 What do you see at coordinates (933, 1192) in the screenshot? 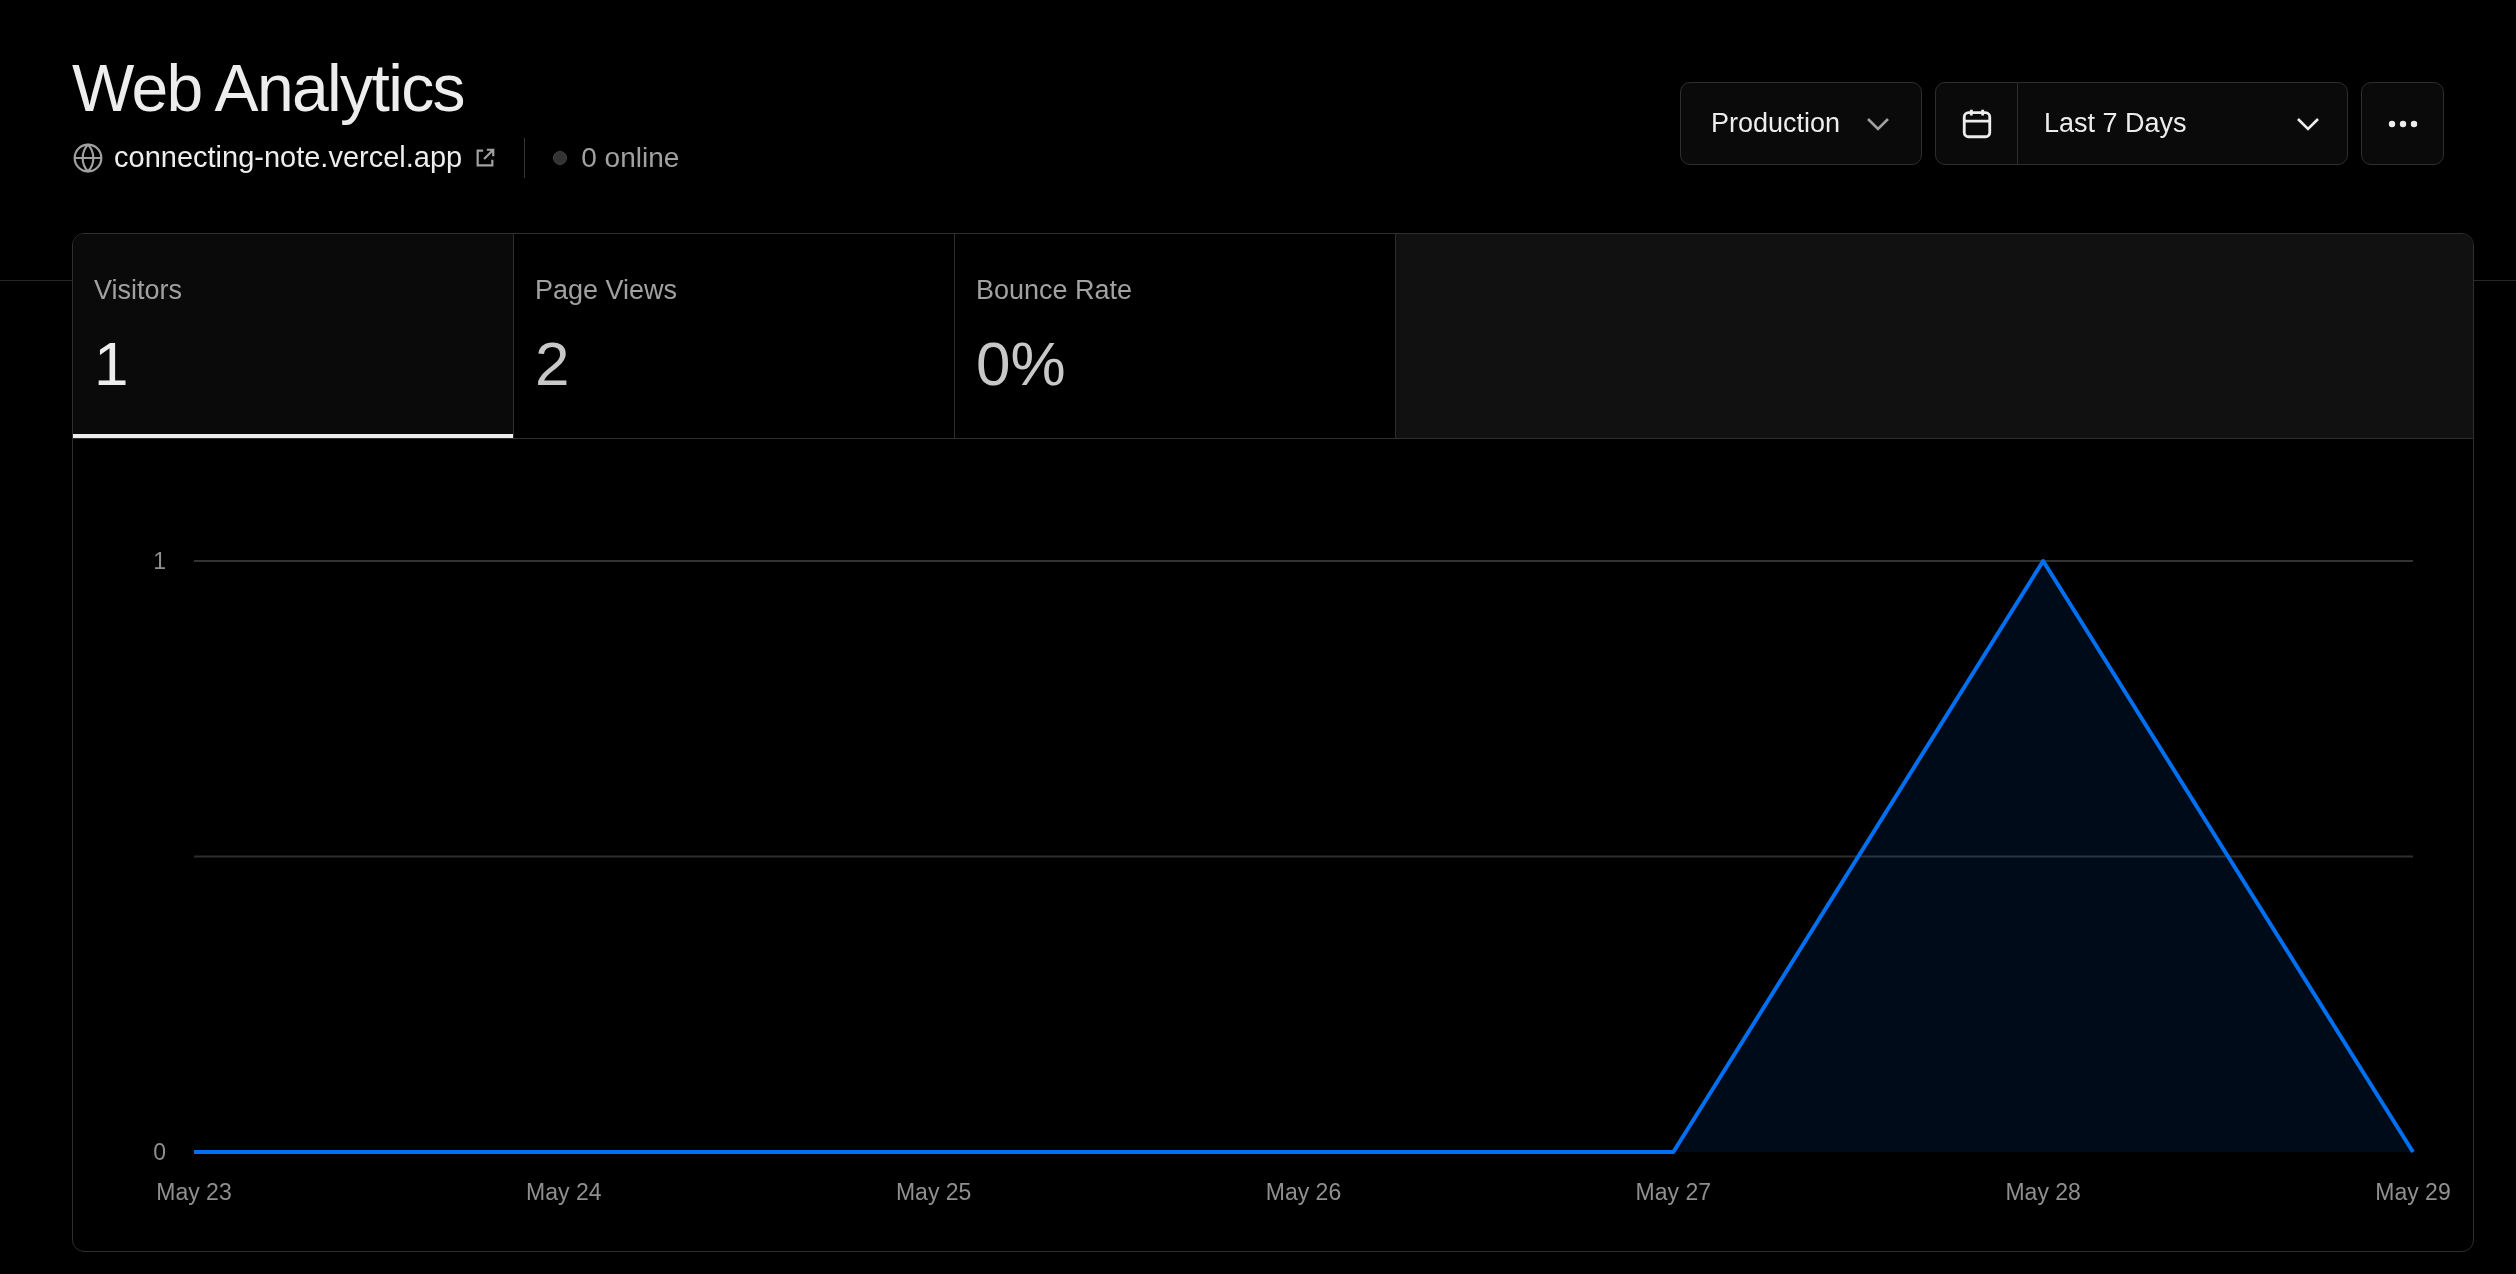
I see `x-axis-label: May 25` at bounding box center [933, 1192].